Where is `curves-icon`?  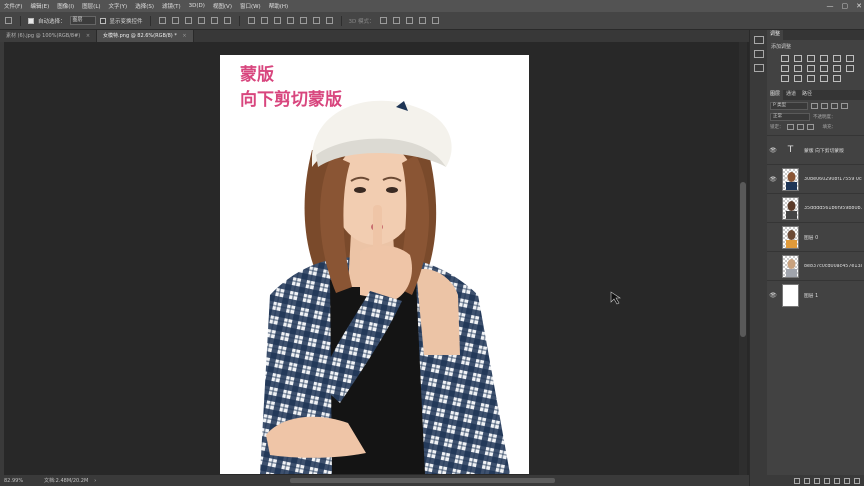 curves-icon is located at coordinates (811, 58).